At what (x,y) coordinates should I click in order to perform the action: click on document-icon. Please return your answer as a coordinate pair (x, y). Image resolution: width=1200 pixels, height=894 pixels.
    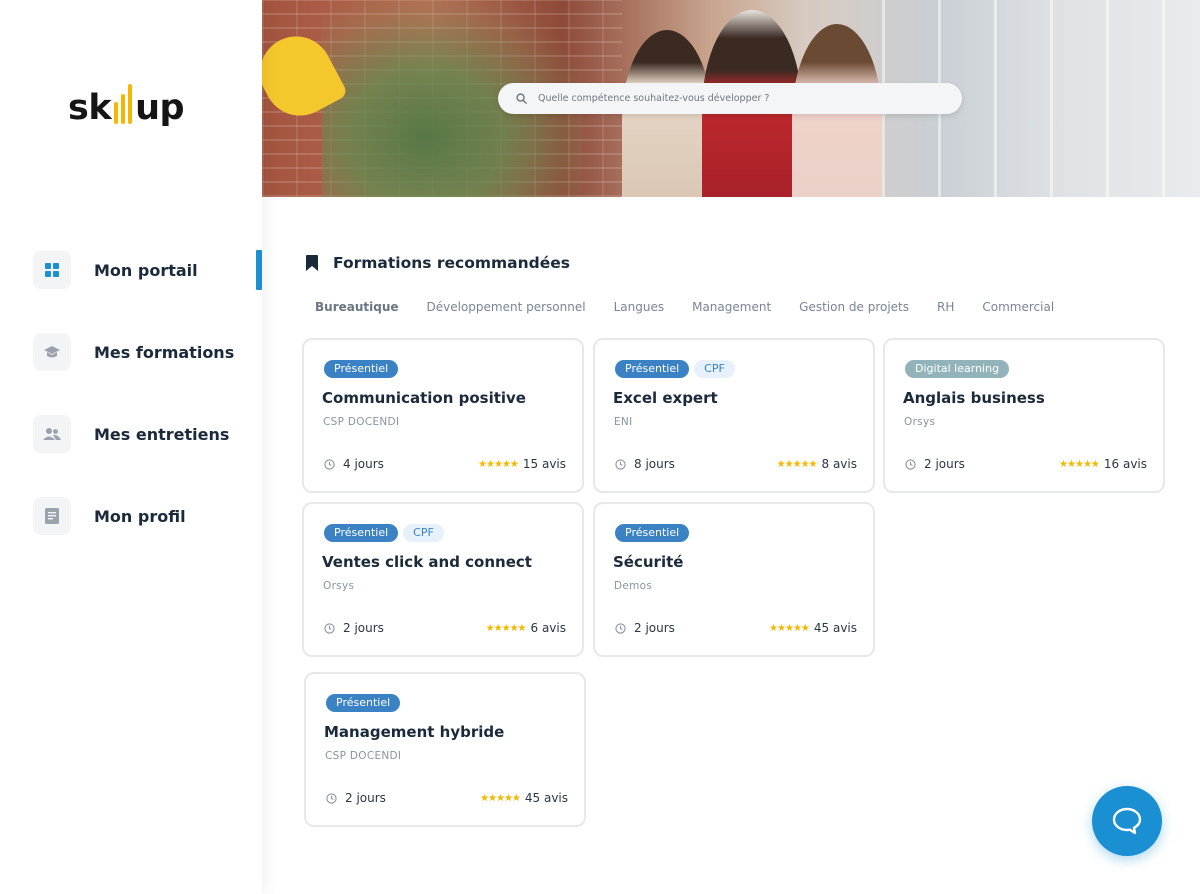
    Looking at the image, I should click on (52, 516).